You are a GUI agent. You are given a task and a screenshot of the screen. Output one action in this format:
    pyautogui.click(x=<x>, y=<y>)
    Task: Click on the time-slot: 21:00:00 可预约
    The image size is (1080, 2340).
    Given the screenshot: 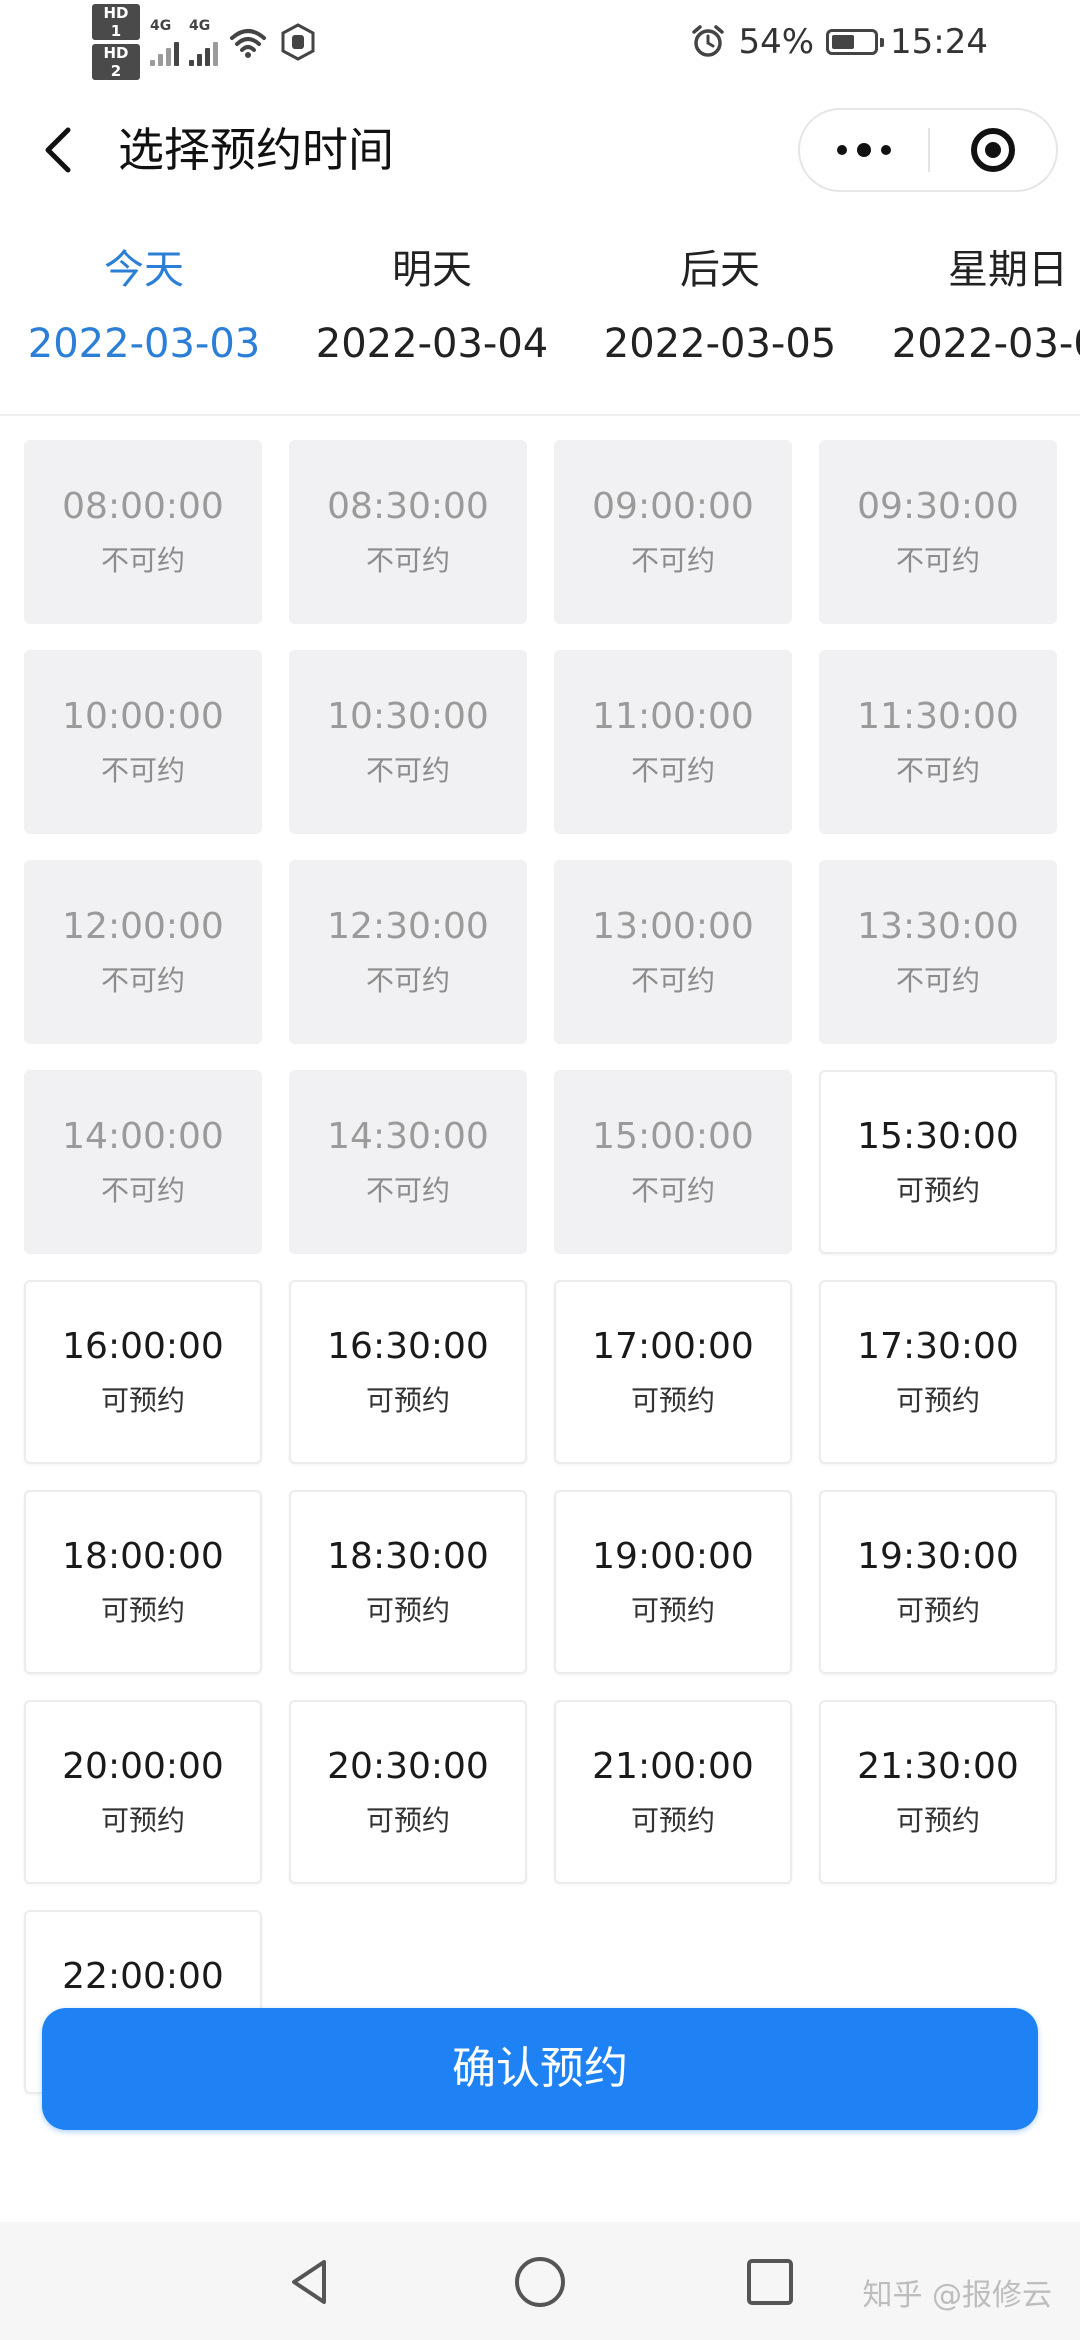 What is the action you would take?
    pyautogui.click(x=673, y=1792)
    